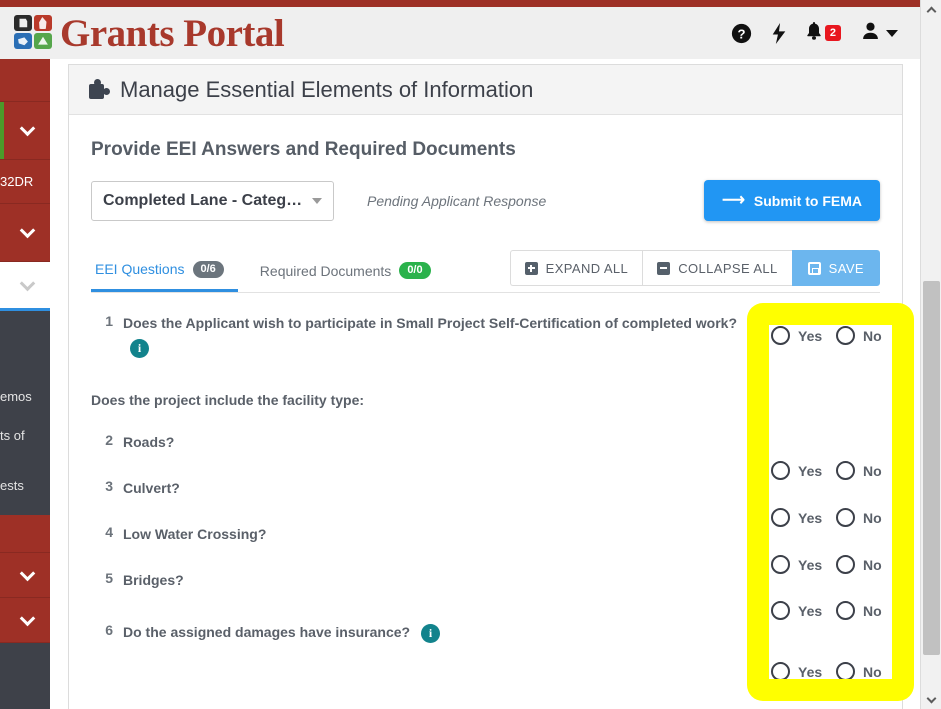 This screenshot has height=709, width=941. Describe the element at coordinates (195, 534) in the screenshot. I see `question-text: Low Water Crossing?` at that location.